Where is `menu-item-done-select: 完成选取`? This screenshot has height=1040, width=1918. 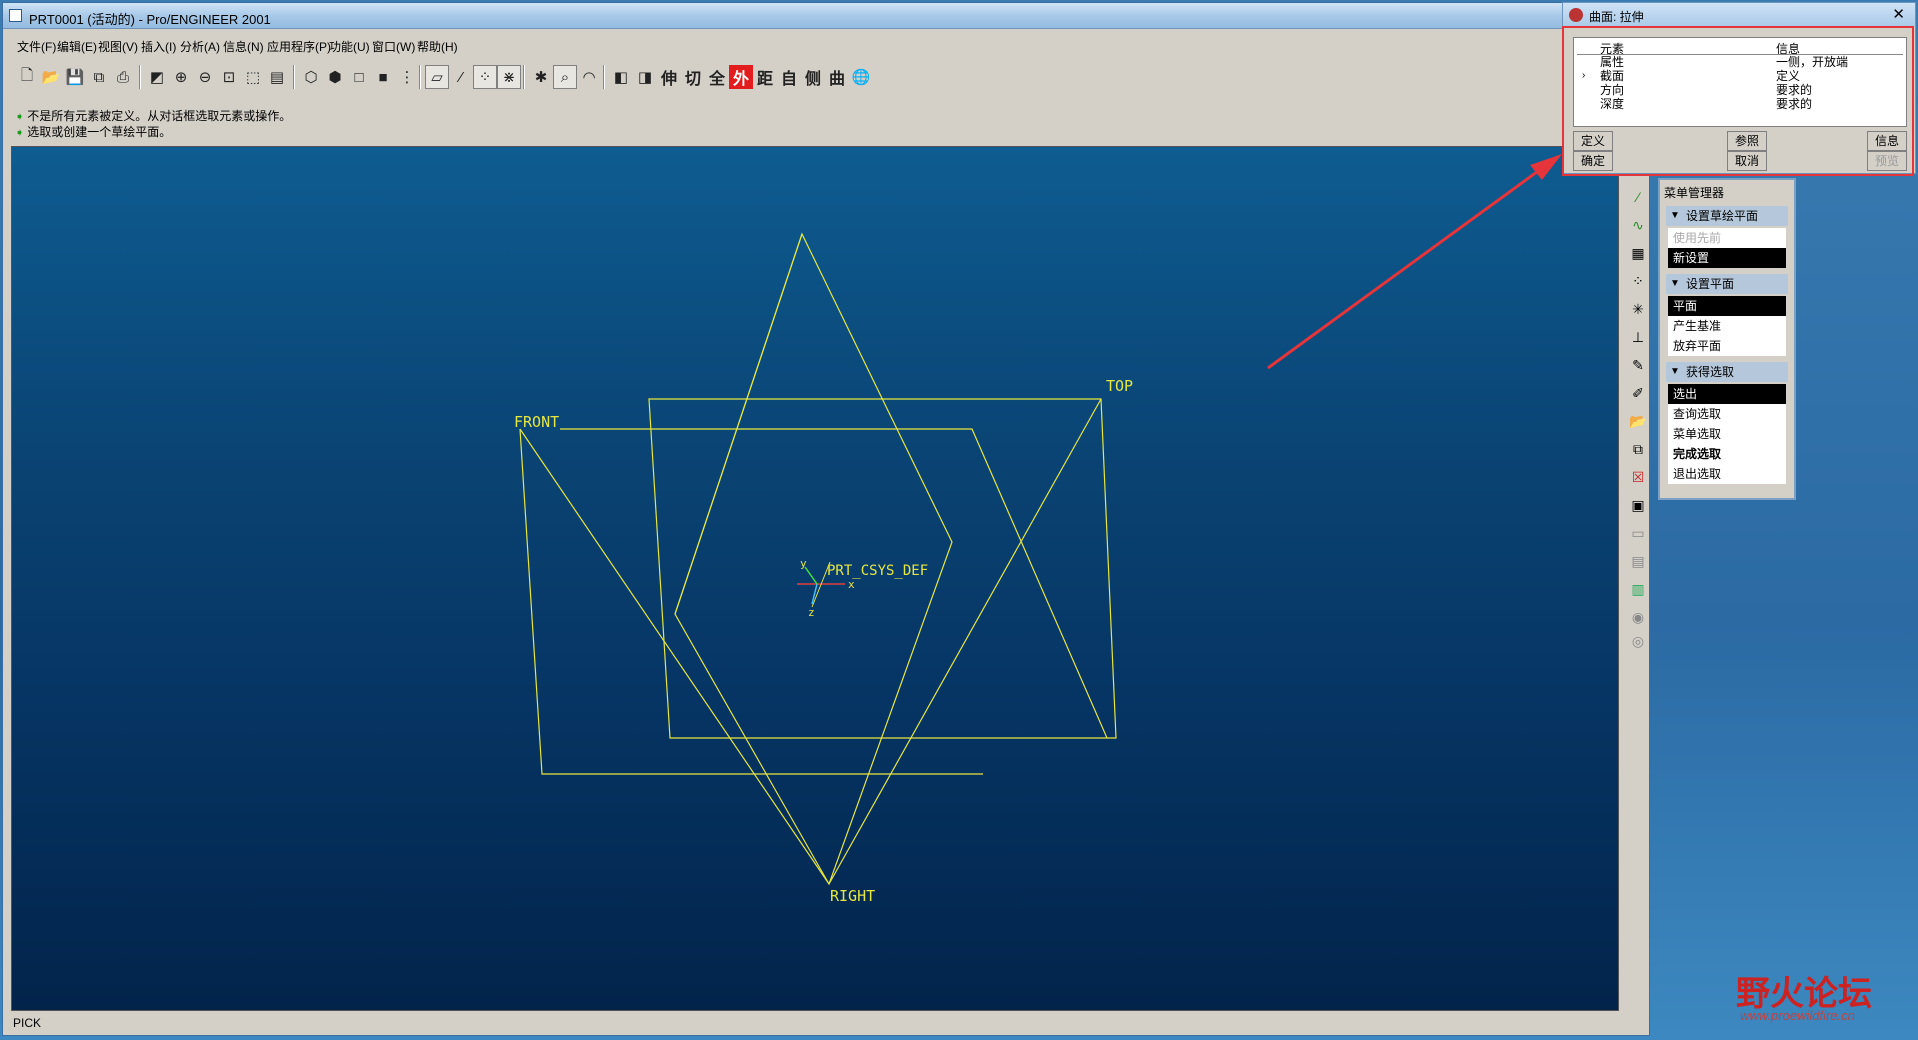
menu-item-done-select: 完成选取 is located at coordinates (1727, 454).